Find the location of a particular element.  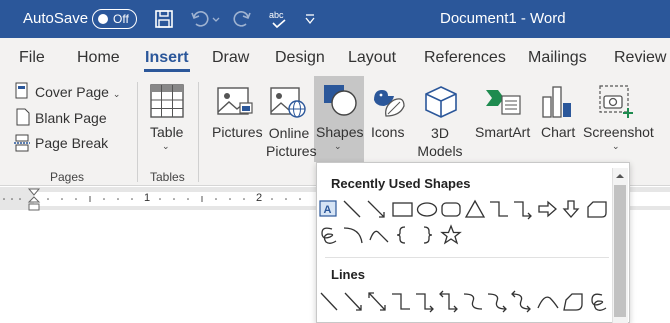

curved-arrow-connector-shape-icon is located at coordinates (497, 303).